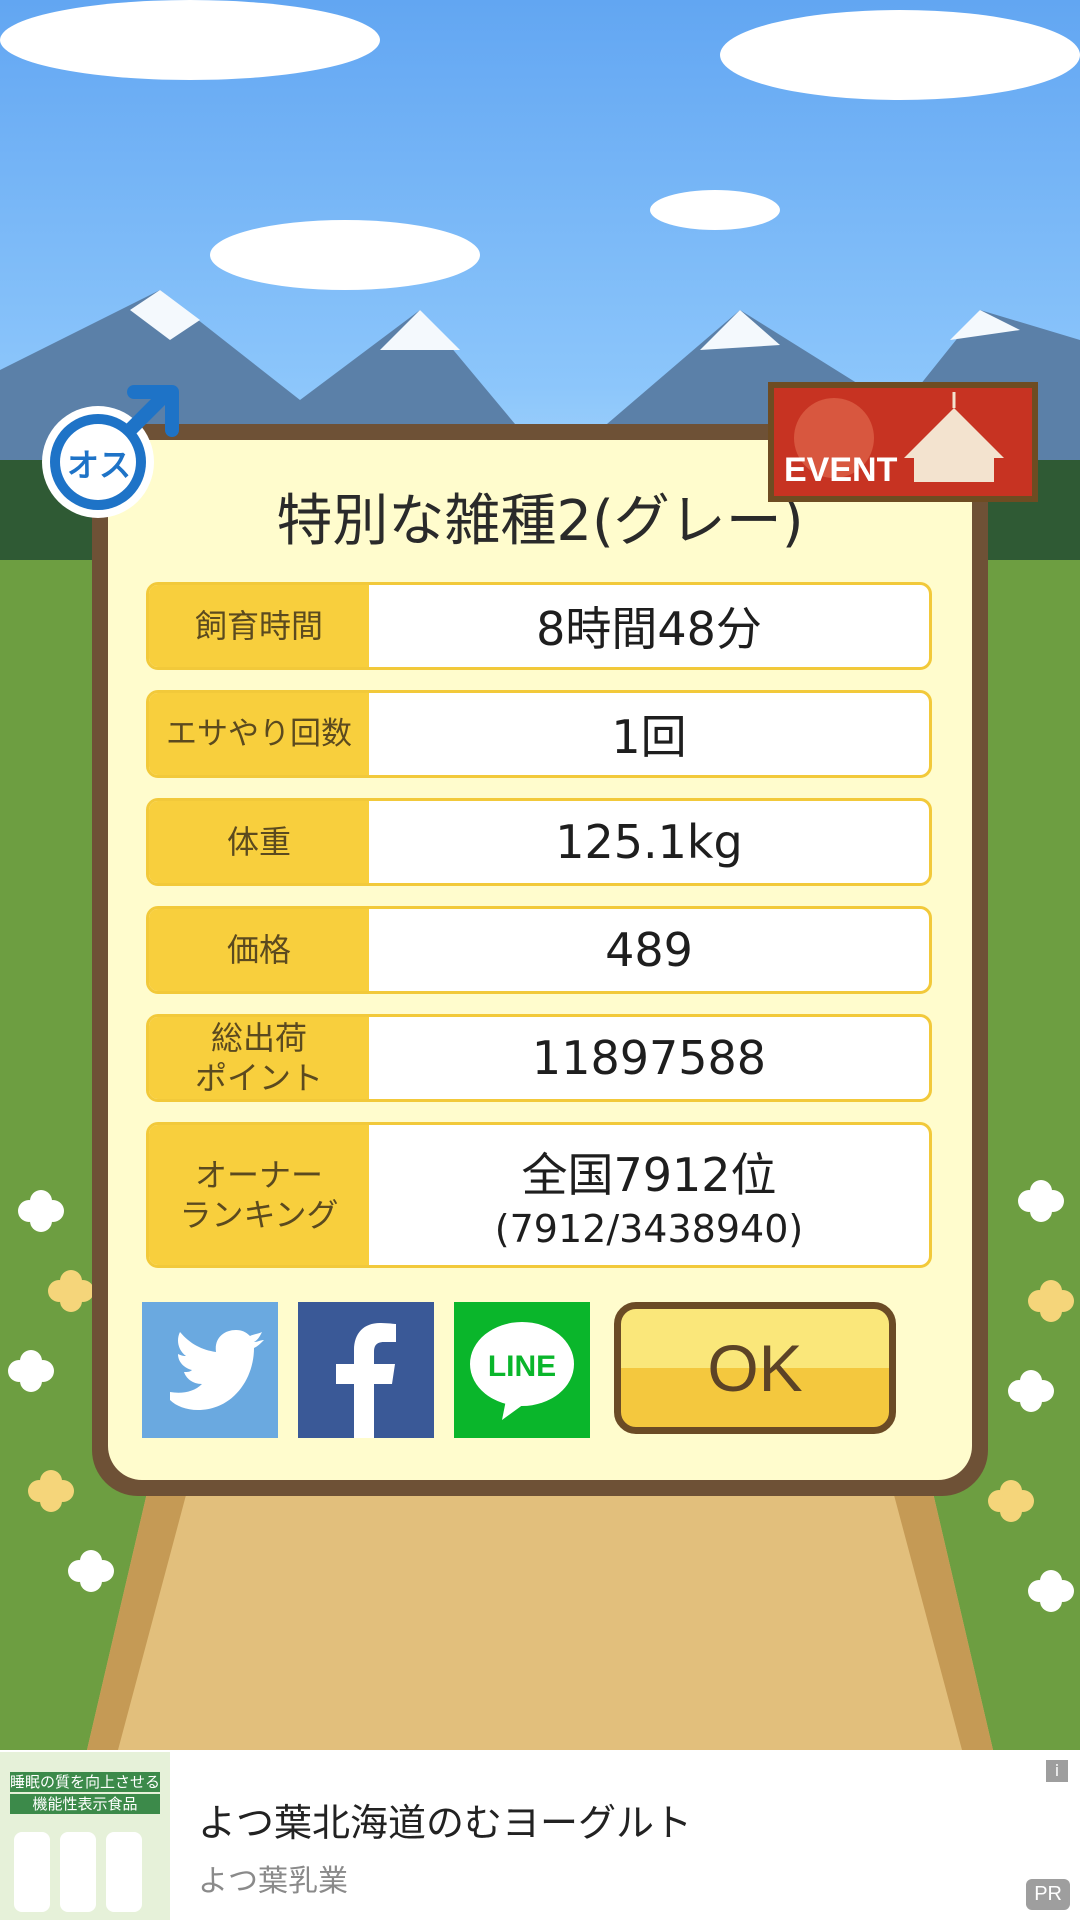 This screenshot has height=1920, width=1080. What do you see at coordinates (259, 626) in the screenshot?
I see `row-label: 飼育時間` at bounding box center [259, 626].